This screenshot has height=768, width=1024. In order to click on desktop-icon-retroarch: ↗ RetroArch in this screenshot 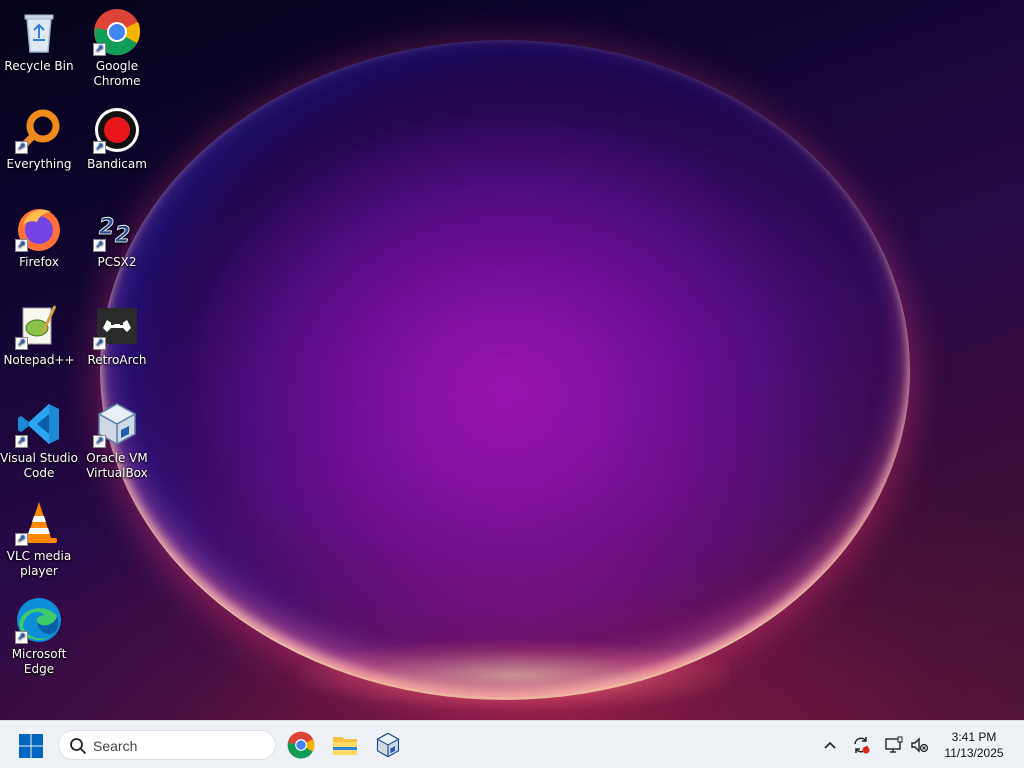, I will do `click(117, 332)`.